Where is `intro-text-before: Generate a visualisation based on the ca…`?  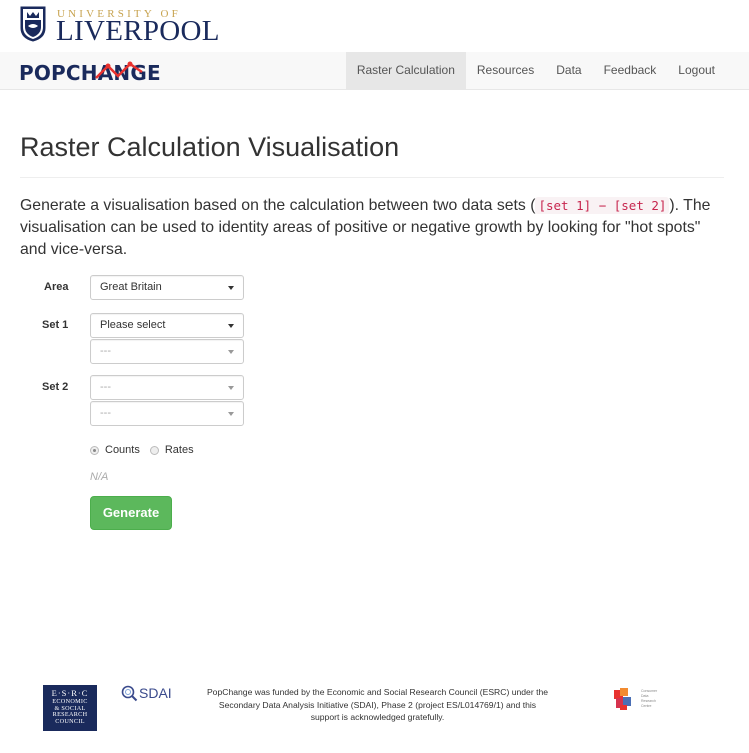 intro-text-before: Generate a visualisation based on the ca… is located at coordinates (278, 205).